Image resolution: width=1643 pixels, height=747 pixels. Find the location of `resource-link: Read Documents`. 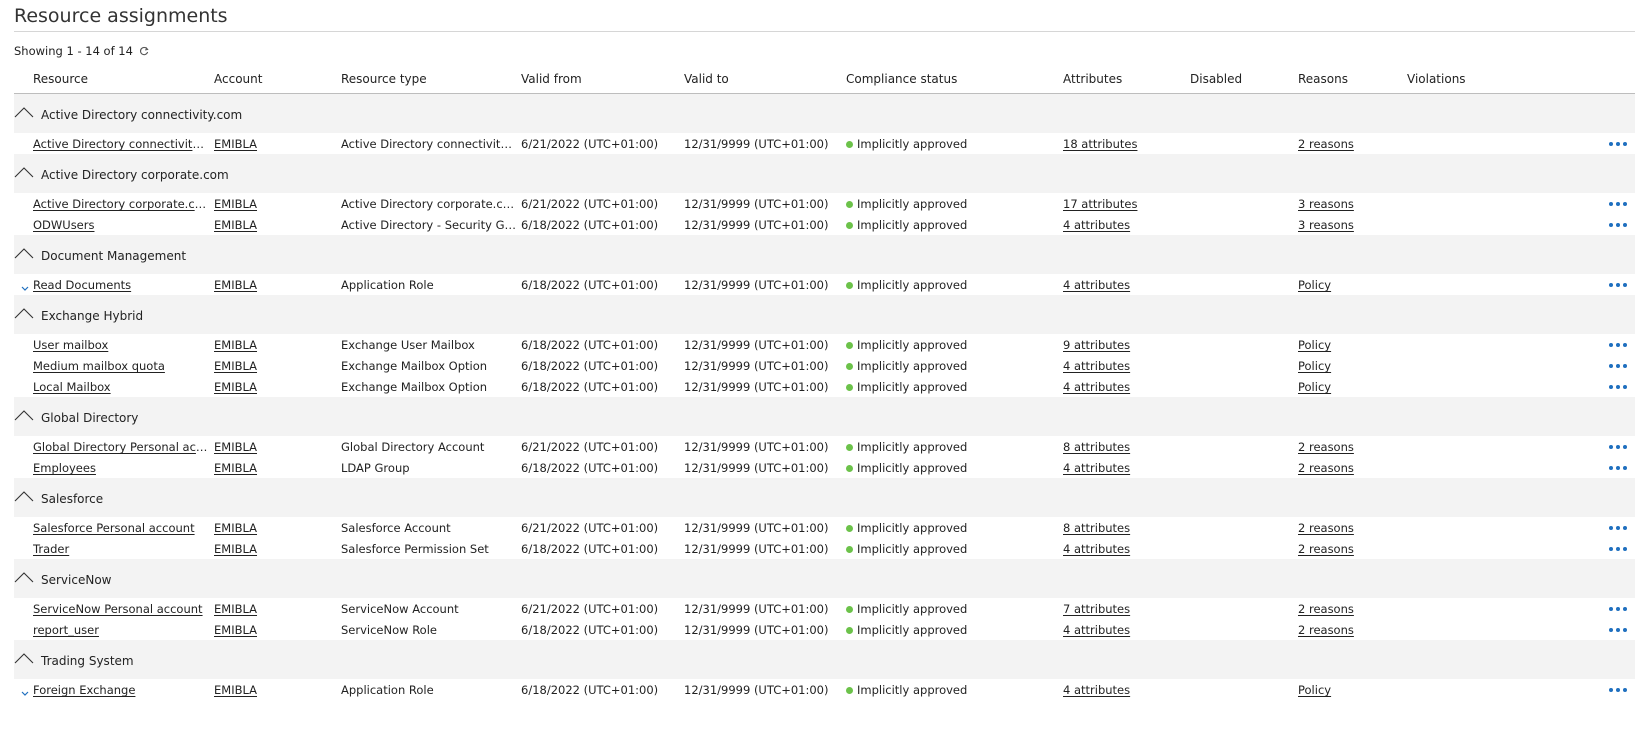

resource-link: Read Documents is located at coordinates (82, 285).